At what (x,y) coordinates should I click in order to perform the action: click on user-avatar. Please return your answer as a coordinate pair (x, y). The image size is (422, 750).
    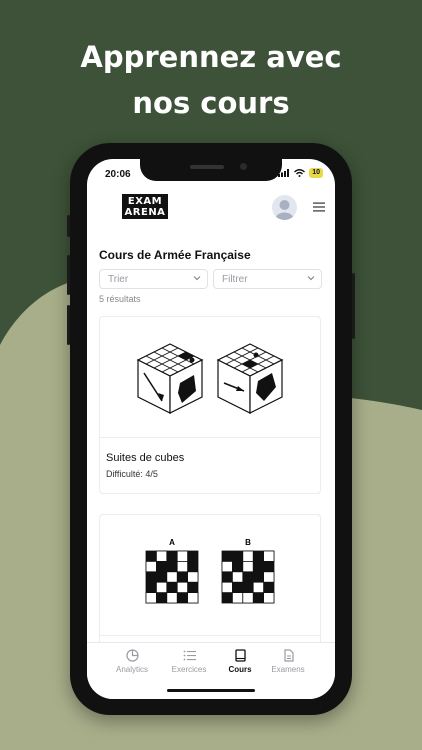
    Looking at the image, I should click on (284, 207).